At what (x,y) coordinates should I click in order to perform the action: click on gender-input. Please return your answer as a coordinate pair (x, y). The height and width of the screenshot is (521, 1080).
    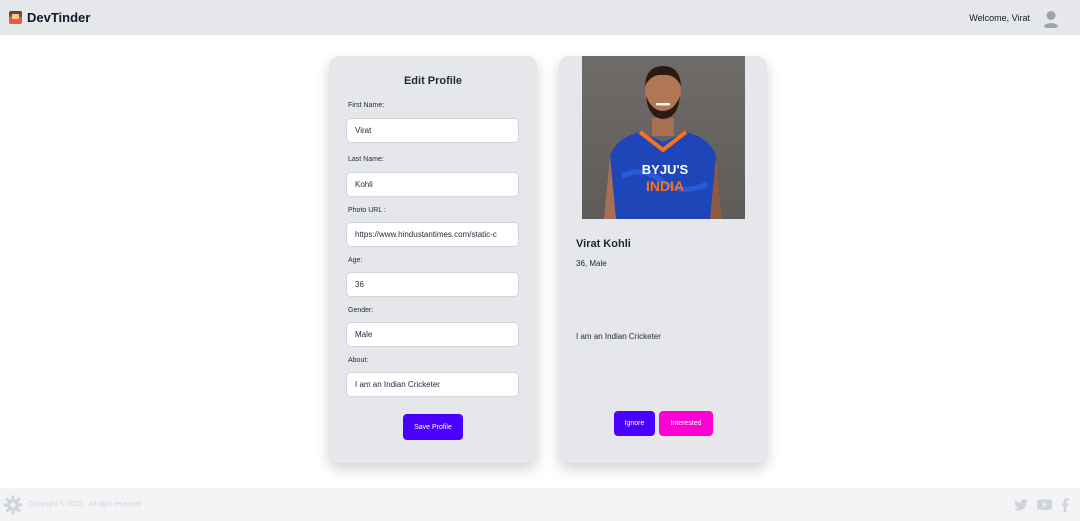
    Looking at the image, I should click on (432, 334).